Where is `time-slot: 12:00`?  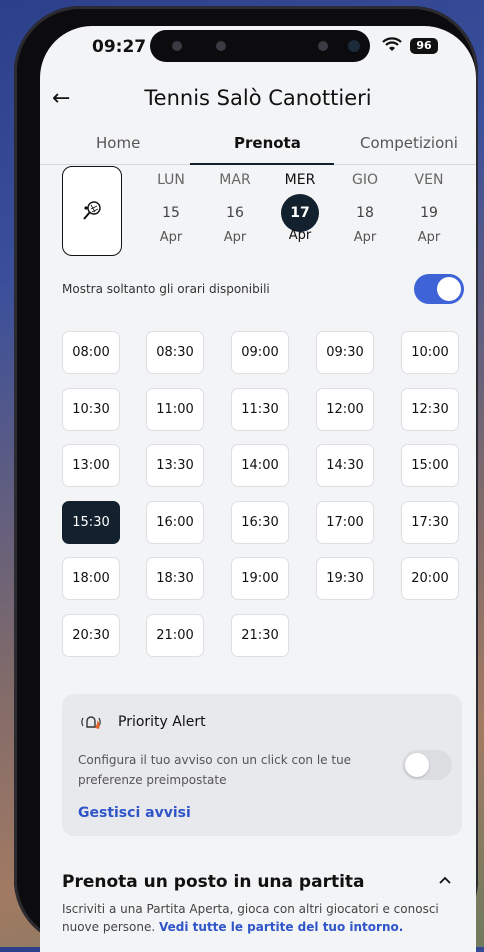
time-slot: 12:00 is located at coordinates (345, 409).